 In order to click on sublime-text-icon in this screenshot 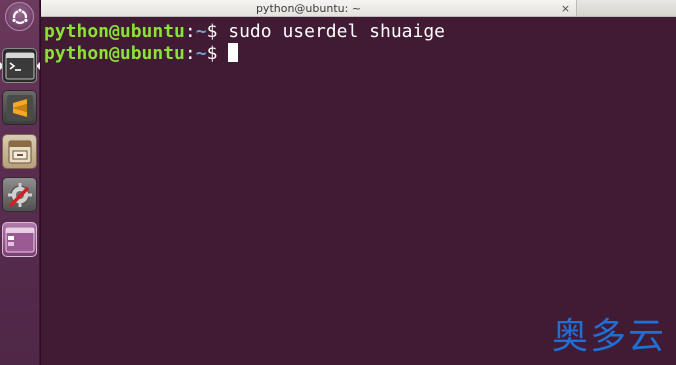, I will do `click(19, 107)`.